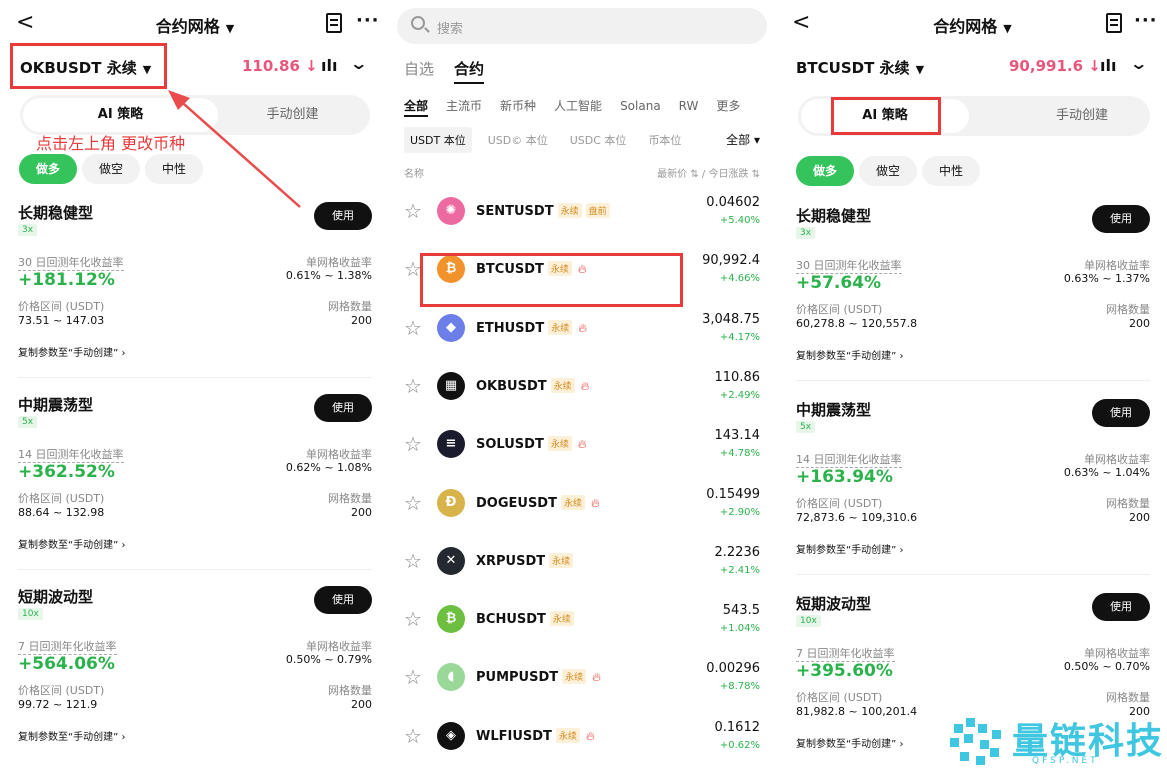  I want to click on search-bar: 搜索, so click(582, 26).